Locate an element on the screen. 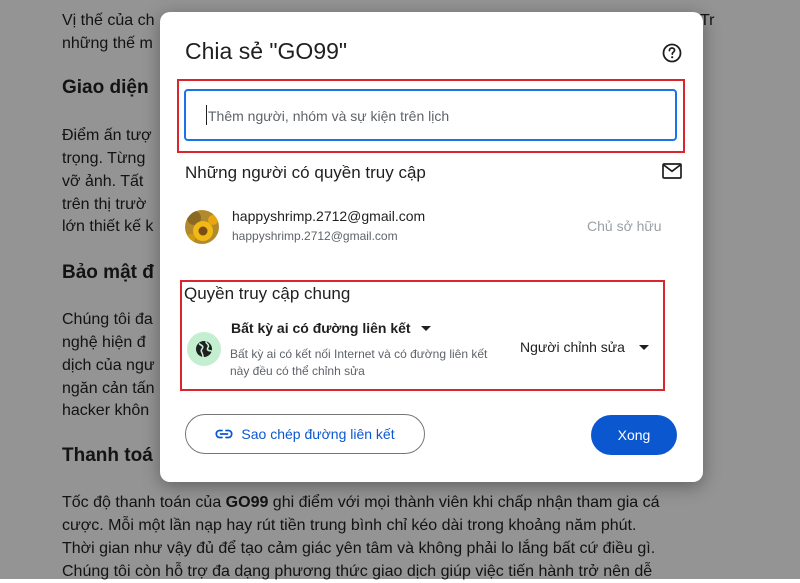 The width and height of the screenshot is (800, 583). general-access-title: Quyền truy cập chung is located at coordinates (267, 293).